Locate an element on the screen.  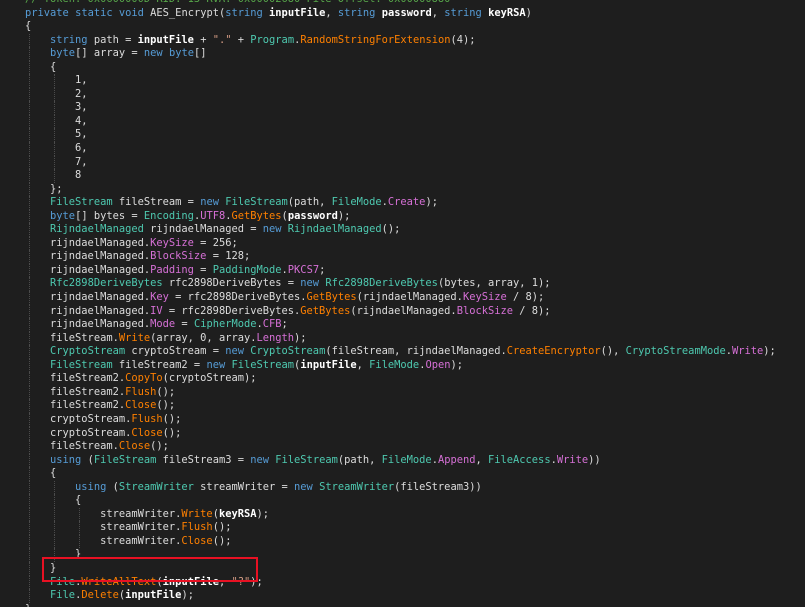
code-line: File.Delete(inputFile); is located at coordinates (402, 596).